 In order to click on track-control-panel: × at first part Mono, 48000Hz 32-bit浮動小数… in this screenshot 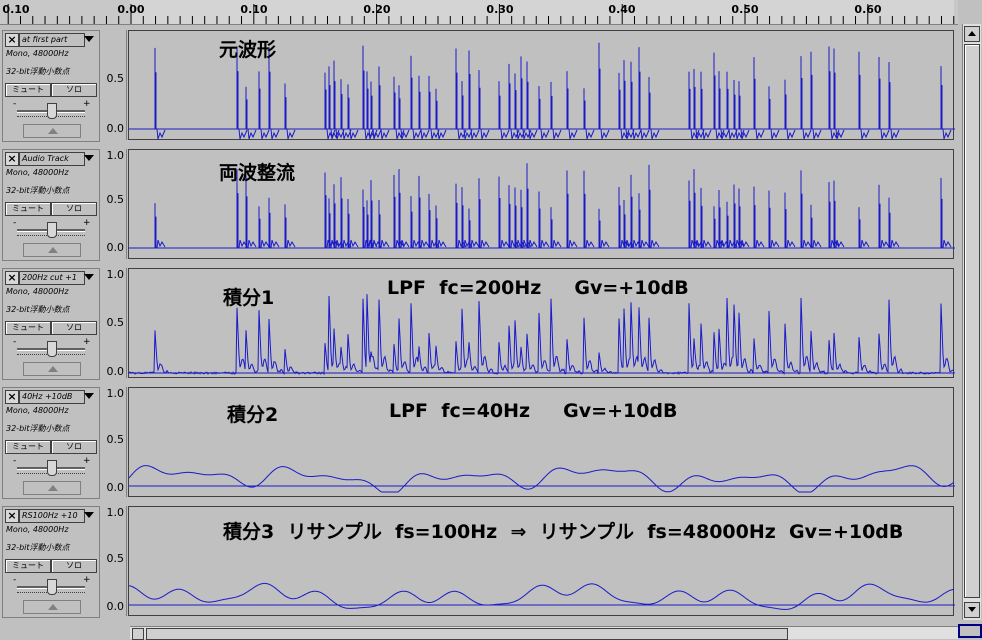, I will do `click(51, 86)`.